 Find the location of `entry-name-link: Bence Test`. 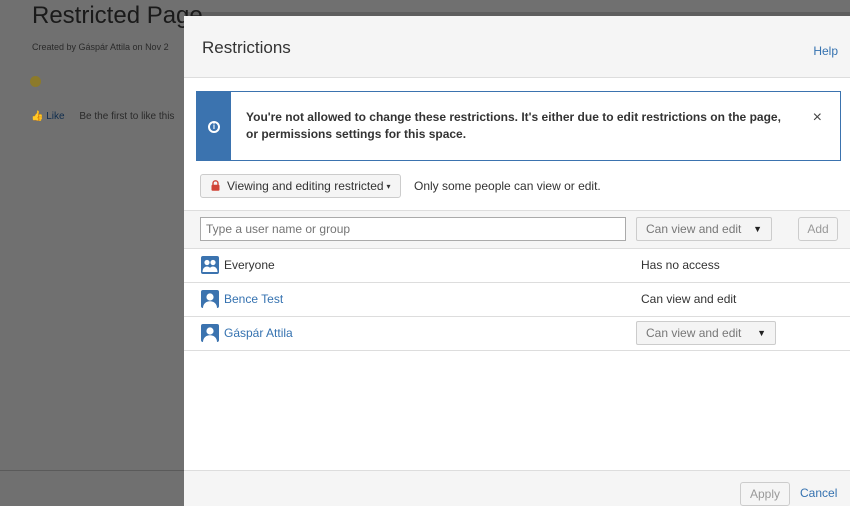

entry-name-link: Bence Test is located at coordinates (253, 299).